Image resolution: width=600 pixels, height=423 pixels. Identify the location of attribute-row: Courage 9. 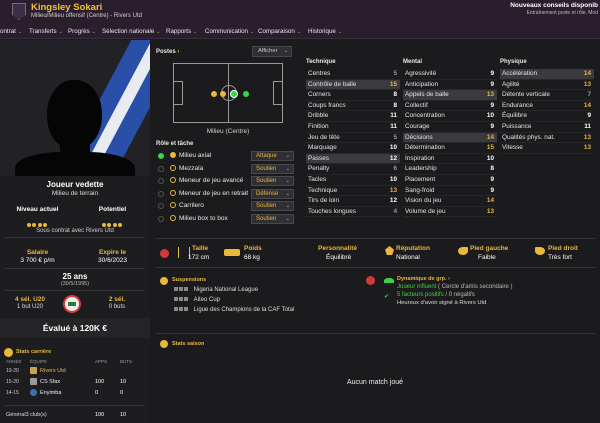
(450, 127).